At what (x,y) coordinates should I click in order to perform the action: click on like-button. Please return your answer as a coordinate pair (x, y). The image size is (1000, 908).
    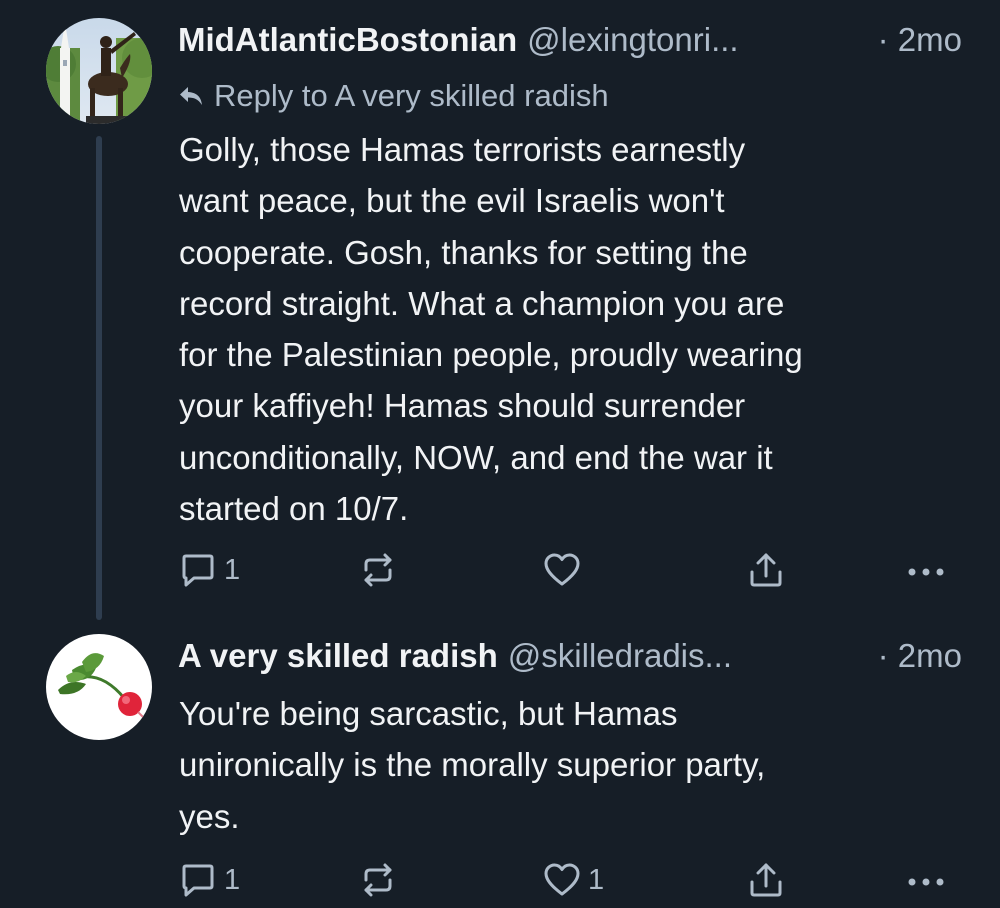
    Looking at the image, I should click on (562, 570).